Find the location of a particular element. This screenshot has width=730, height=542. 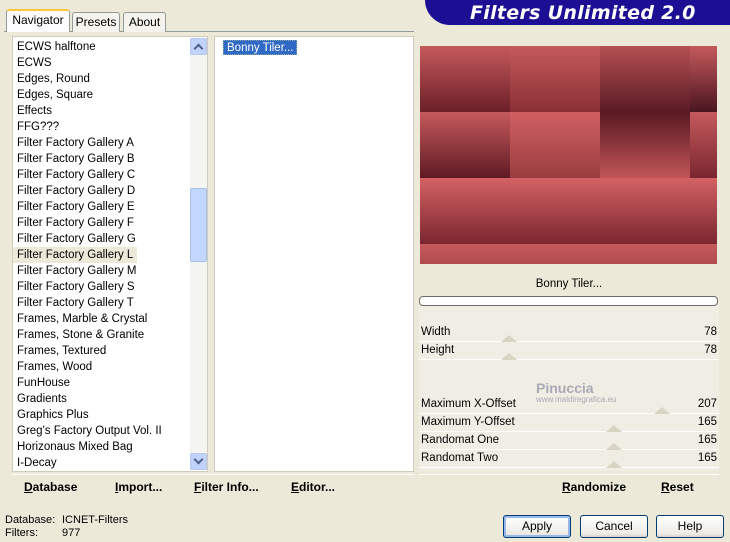

category-item: I-Decay is located at coordinates (37, 463).